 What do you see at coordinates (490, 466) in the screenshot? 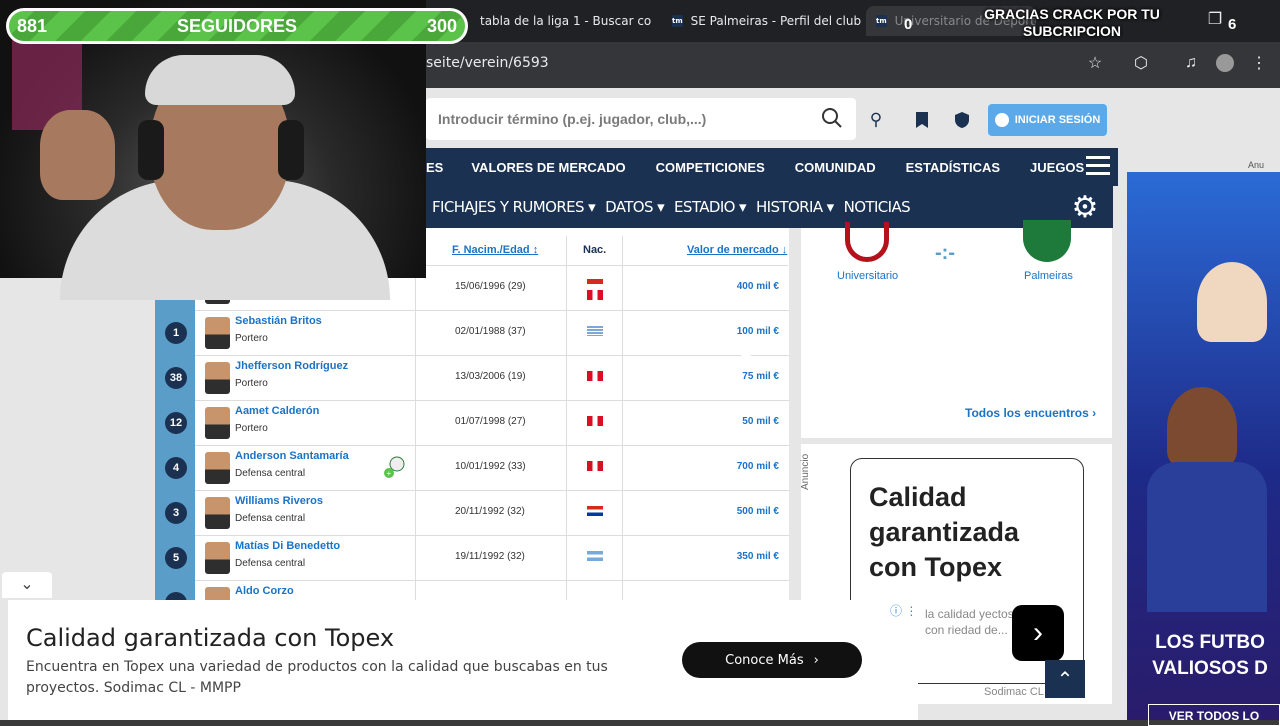
I see `birth-date: 10/01/1992 (33)` at bounding box center [490, 466].